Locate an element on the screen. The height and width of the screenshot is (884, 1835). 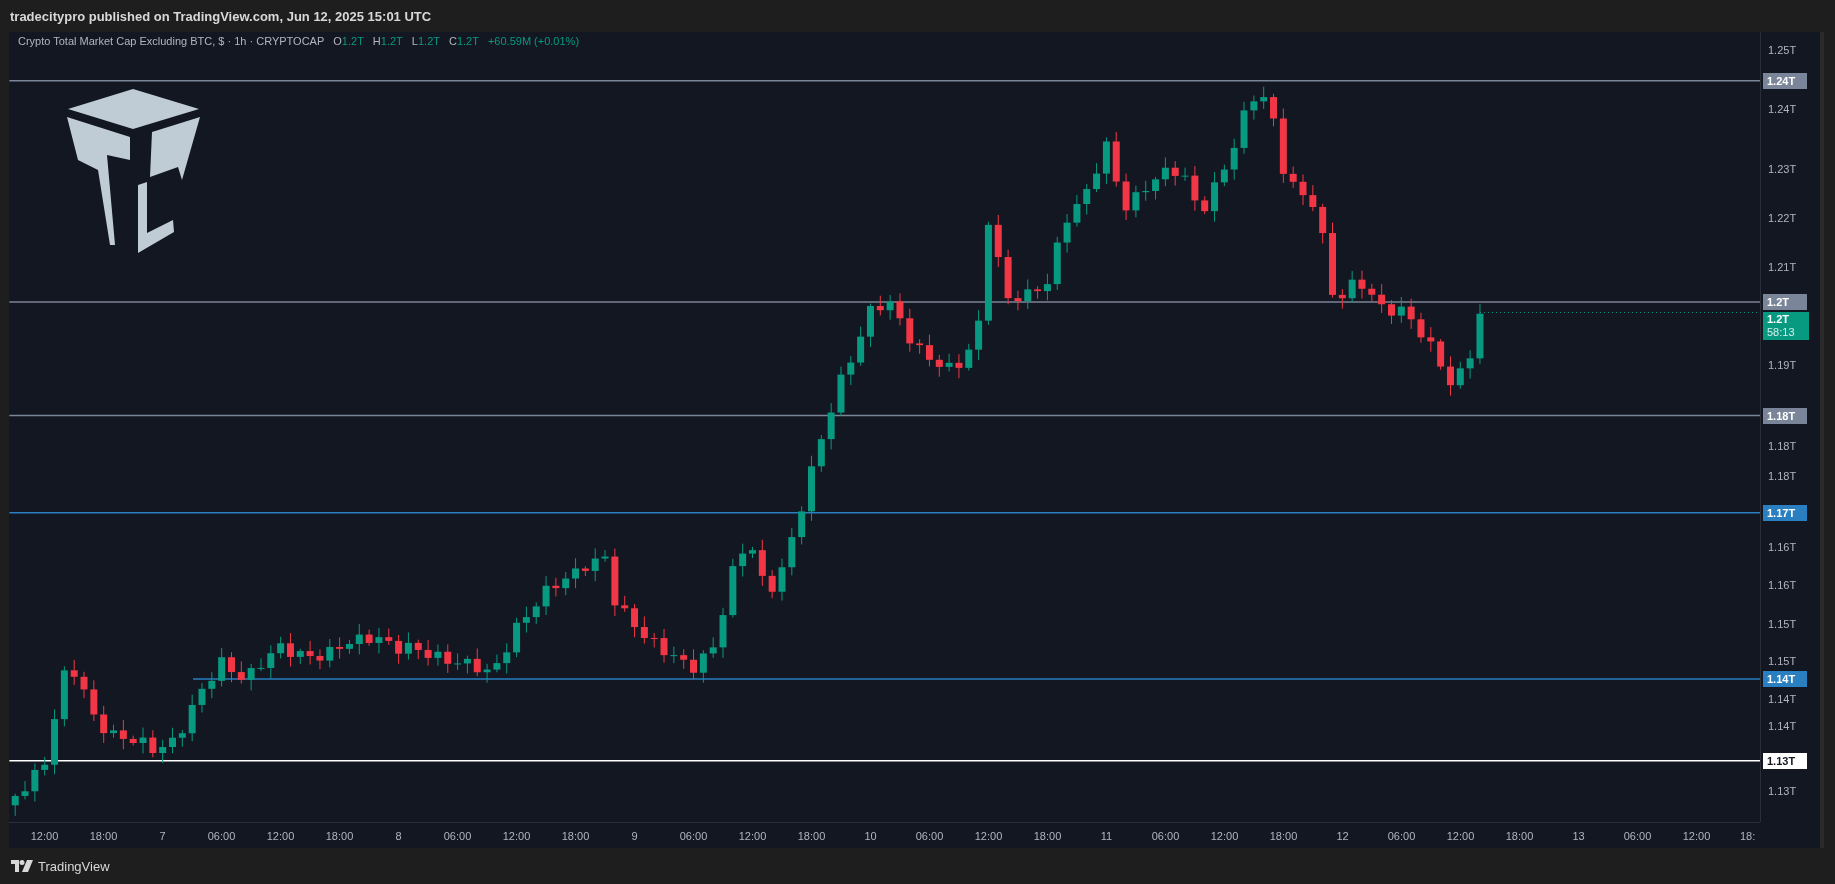
level-price-label: 1.17T is located at coordinates (1785, 512).